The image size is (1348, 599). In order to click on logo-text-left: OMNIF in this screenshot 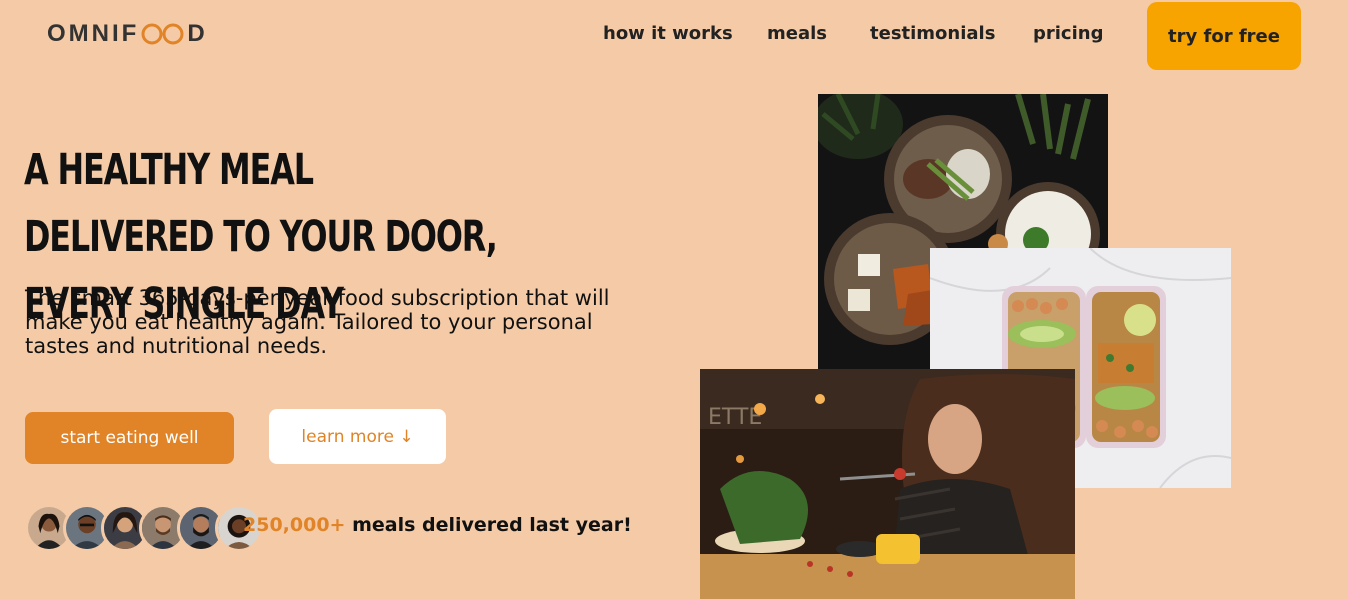, I will do `click(93, 33)`.